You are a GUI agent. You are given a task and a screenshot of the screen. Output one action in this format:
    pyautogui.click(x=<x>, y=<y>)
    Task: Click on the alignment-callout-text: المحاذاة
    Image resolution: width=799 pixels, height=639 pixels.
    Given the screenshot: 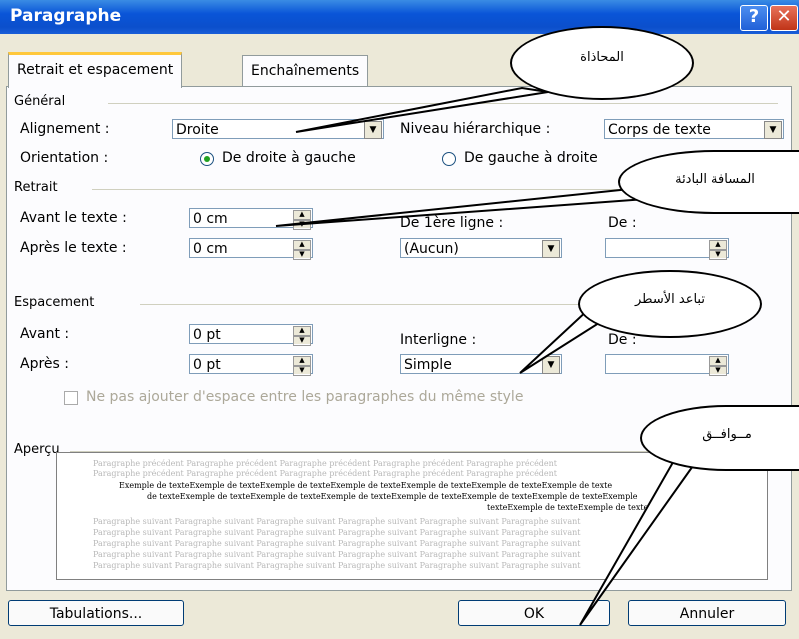 What is the action you would take?
    pyautogui.click(x=602, y=57)
    